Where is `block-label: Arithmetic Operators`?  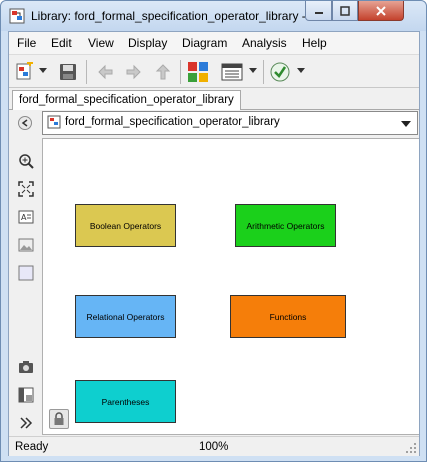
block-label: Arithmetic Operators is located at coordinates (285, 225).